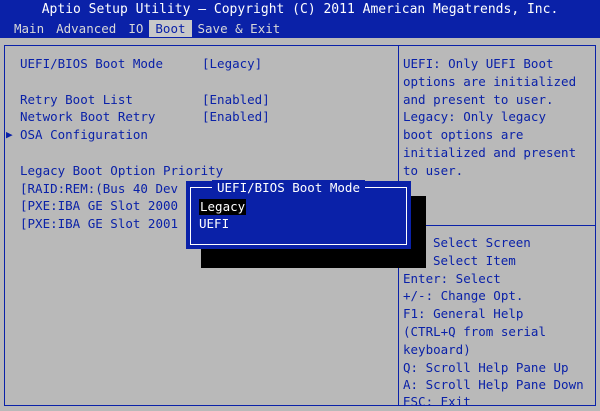 The height and width of the screenshot is (411, 600). What do you see at coordinates (433, 170) in the screenshot?
I see `help-line-7: to user.` at bounding box center [433, 170].